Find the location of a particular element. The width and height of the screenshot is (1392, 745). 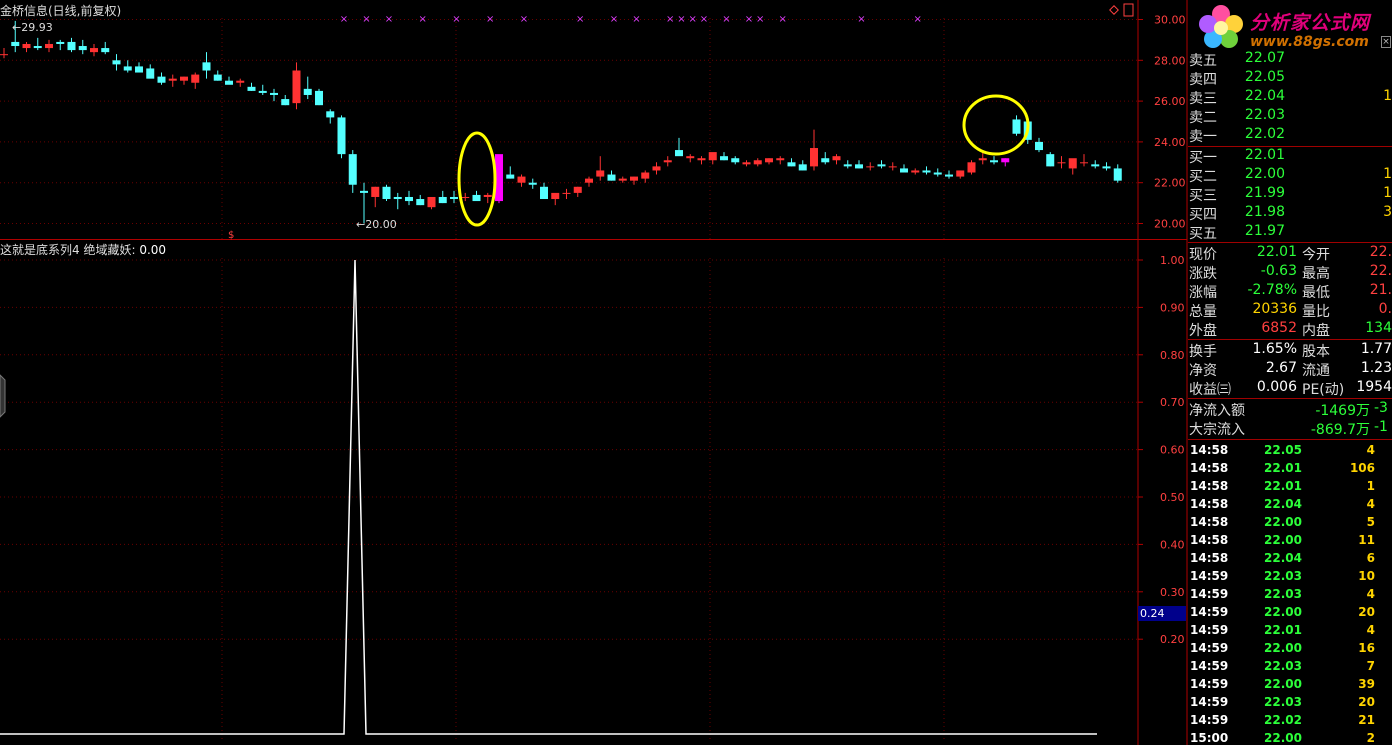

ask-row: 卖三 22.04 1 is located at coordinates (1290, 97).